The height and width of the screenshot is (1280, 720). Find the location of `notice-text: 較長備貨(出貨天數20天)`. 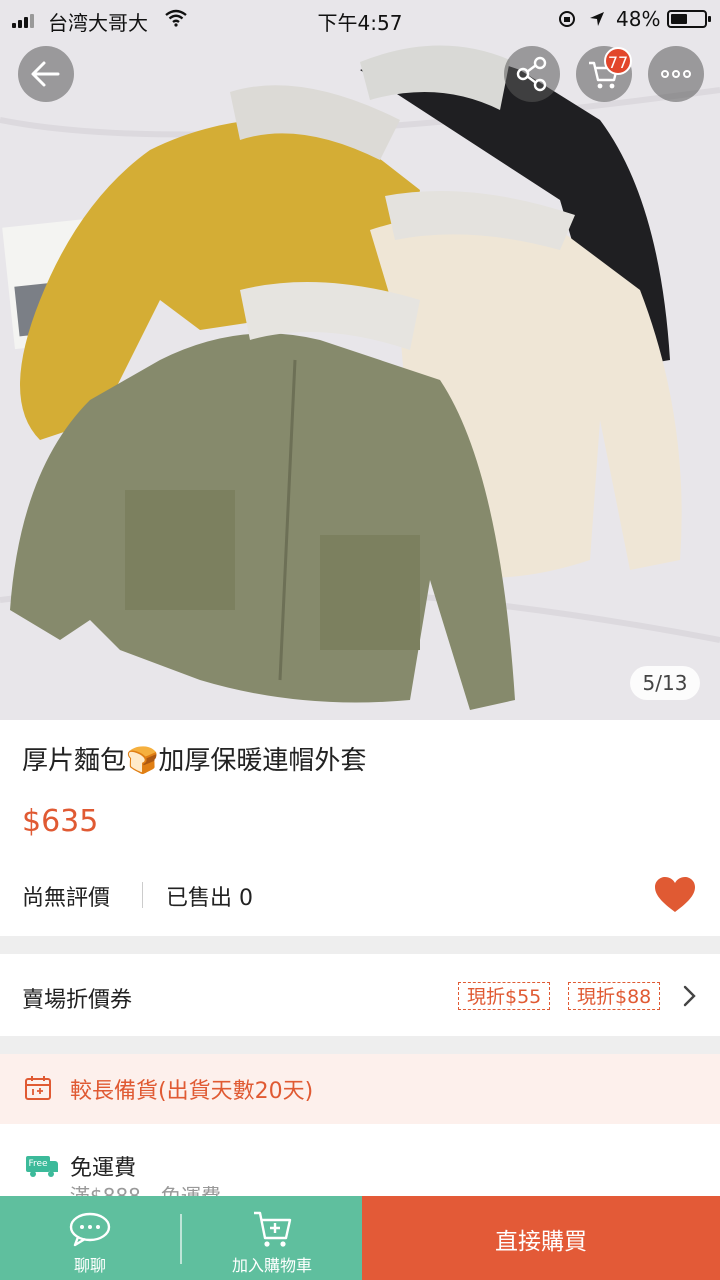

notice-text: 較長備貨(出貨天數20天) is located at coordinates (192, 1091).